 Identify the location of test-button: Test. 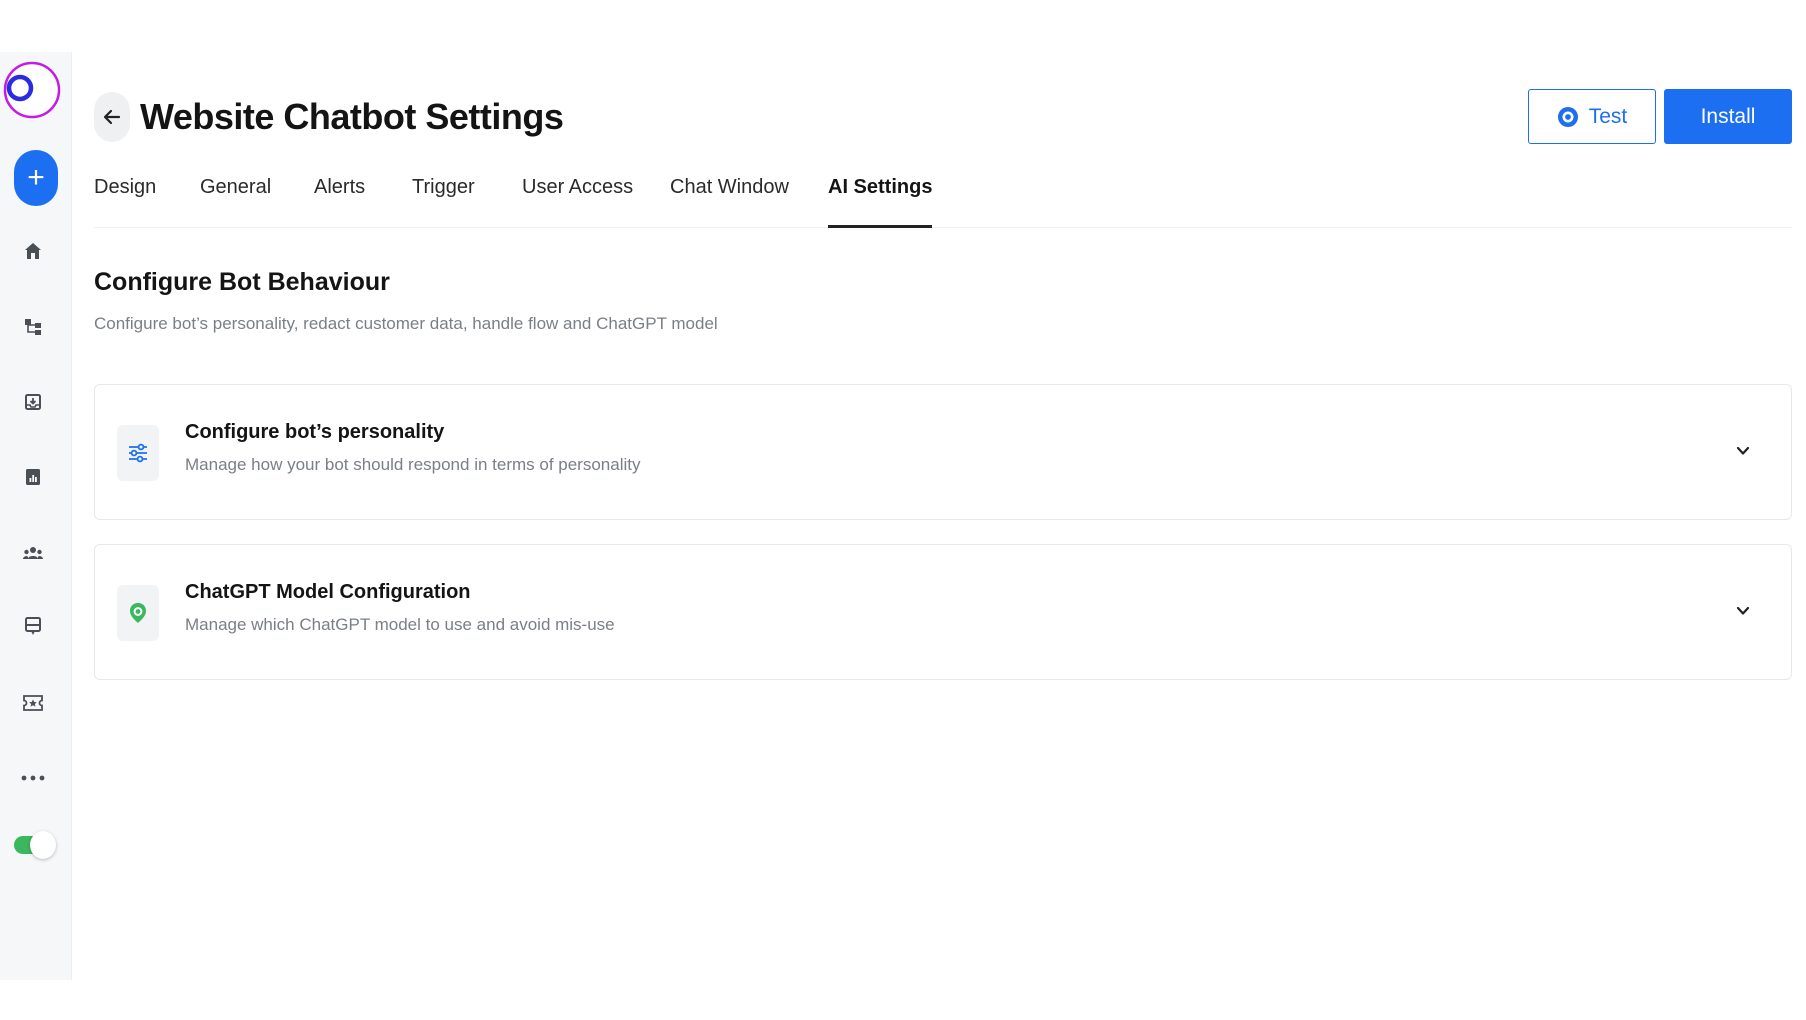
(1592, 116).